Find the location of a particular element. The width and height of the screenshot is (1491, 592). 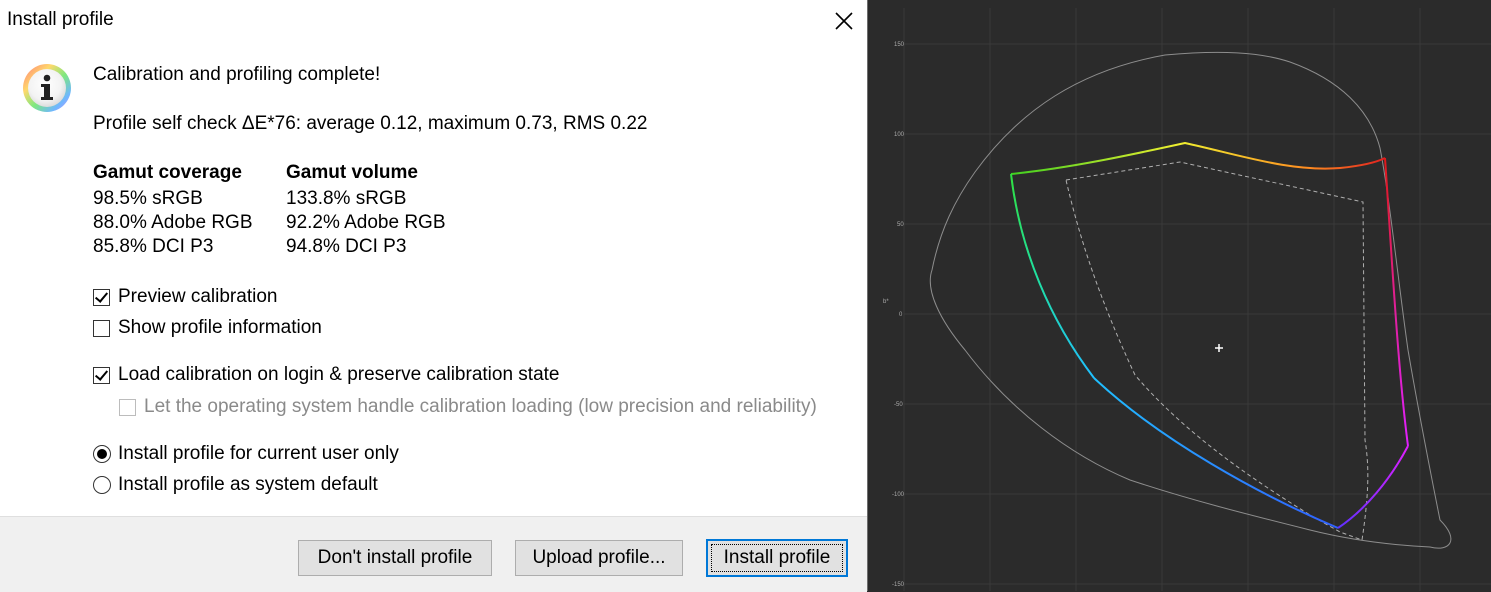

close-icon is located at coordinates (844, 21).